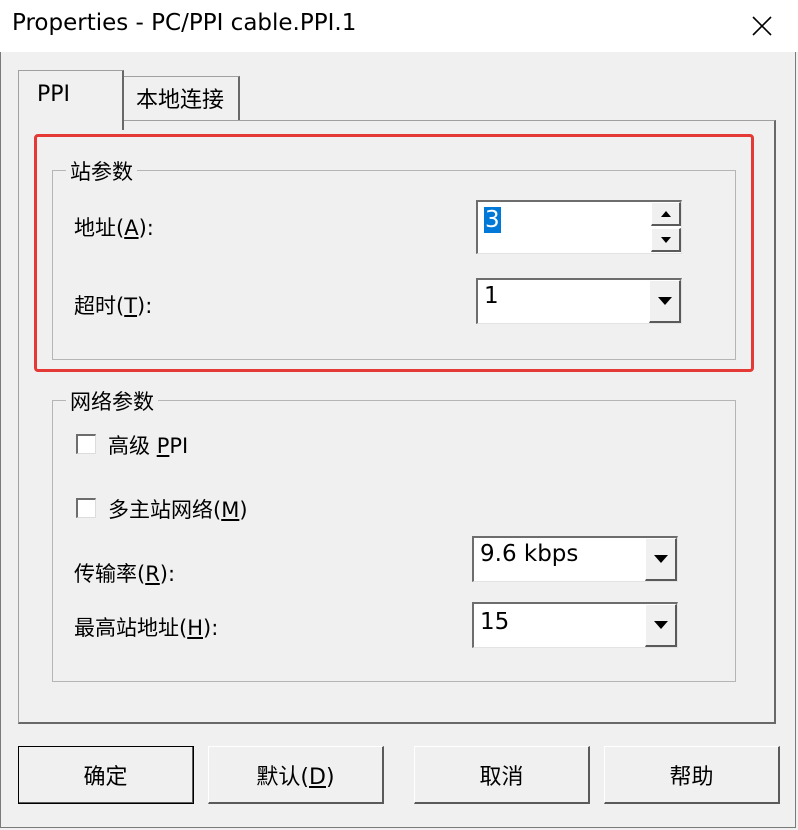  Describe the element at coordinates (146, 628) in the screenshot. I see `highest-address-label: 最高站地址(H):` at that location.